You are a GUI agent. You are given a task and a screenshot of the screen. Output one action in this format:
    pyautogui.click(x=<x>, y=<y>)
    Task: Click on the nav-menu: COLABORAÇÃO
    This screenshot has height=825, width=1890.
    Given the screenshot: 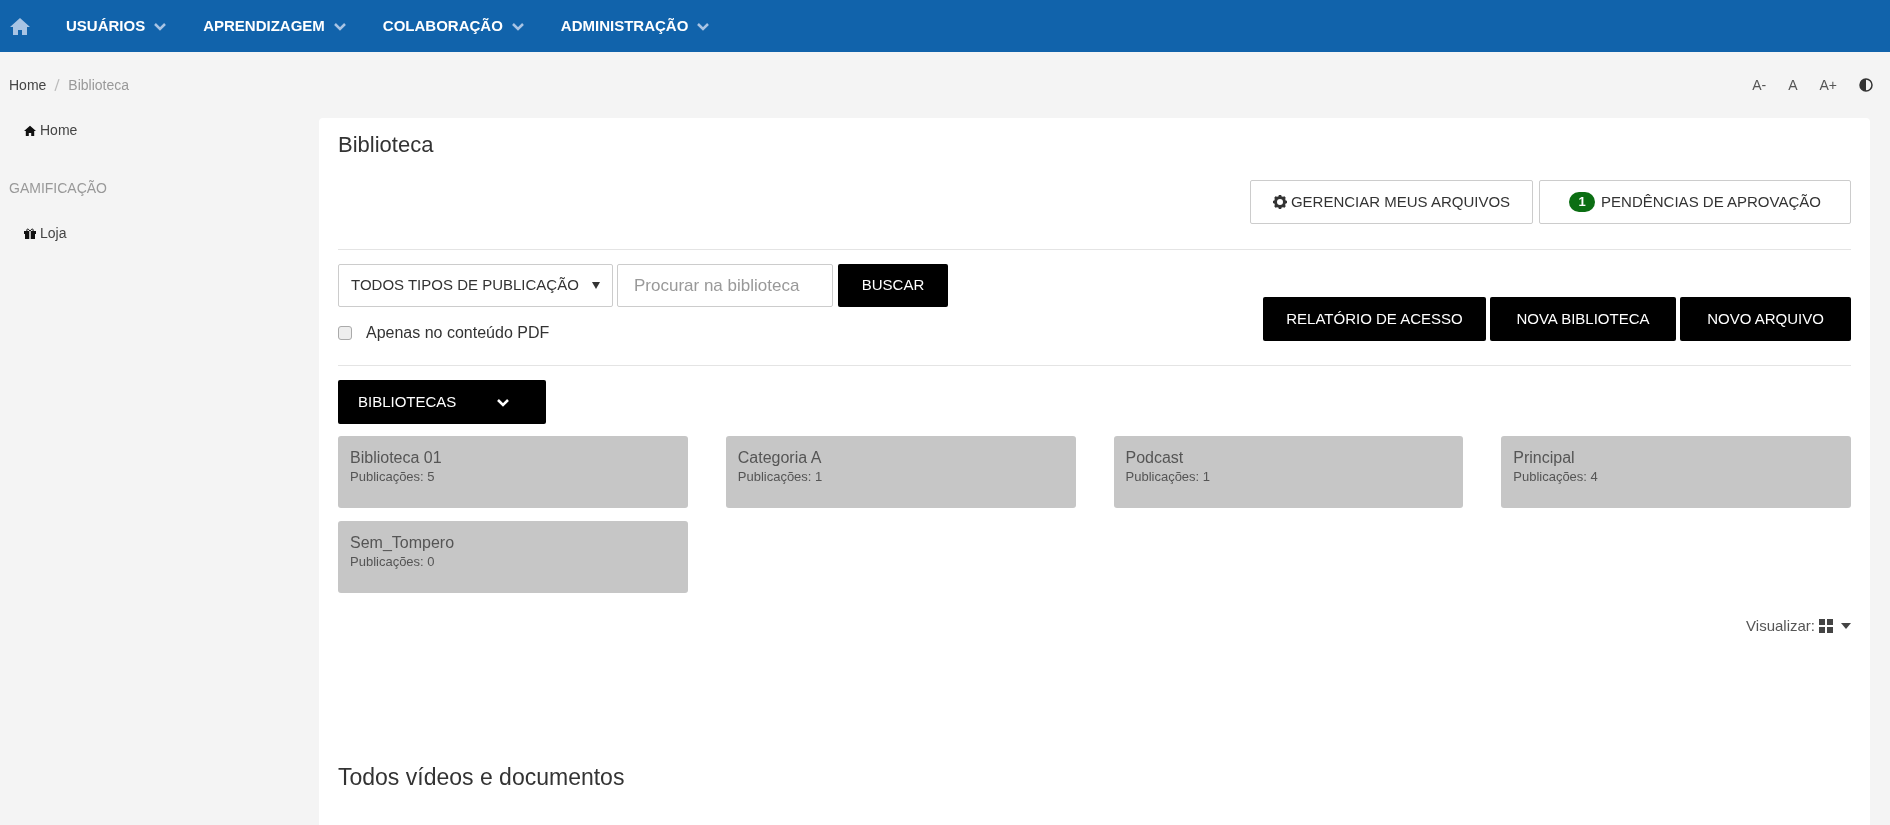 What is the action you would take?
    pyautogui.click(x=453, y=26)
    